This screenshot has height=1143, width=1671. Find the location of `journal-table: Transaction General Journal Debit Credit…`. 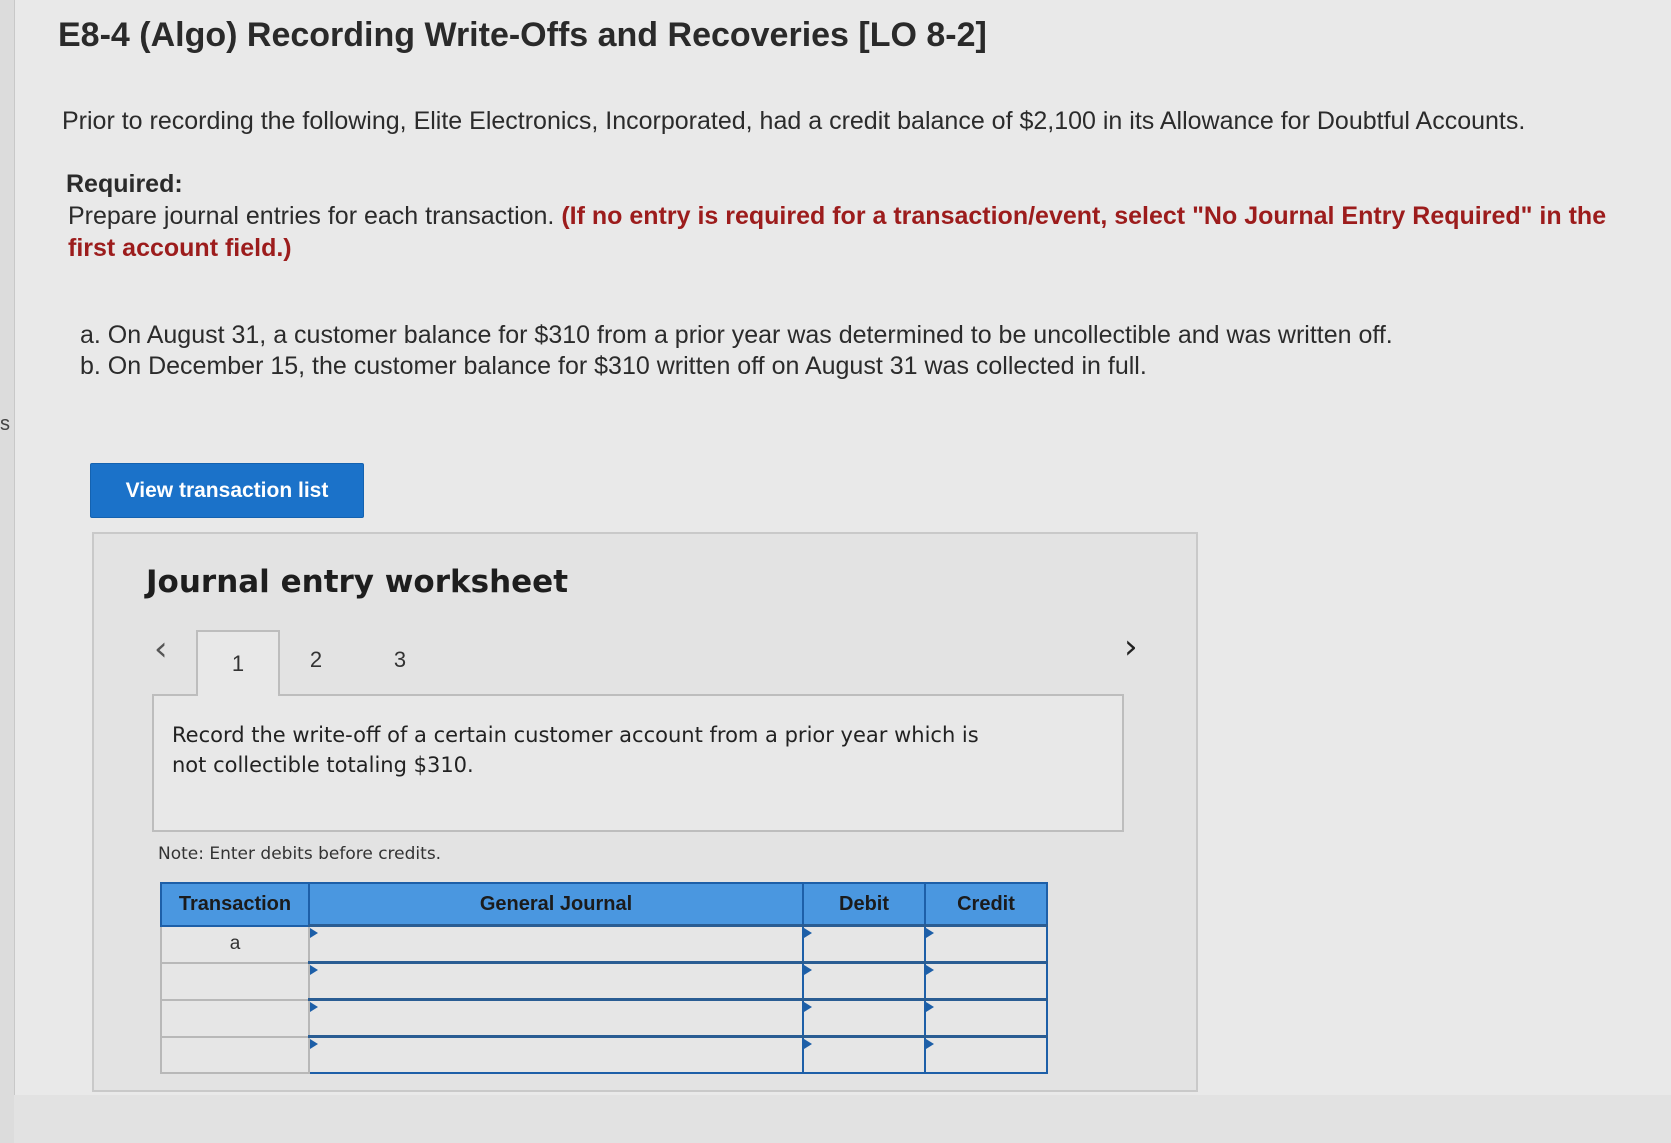

journal-table: Transaction General Journal Debit Credit… is located at coordinates (604, 978).